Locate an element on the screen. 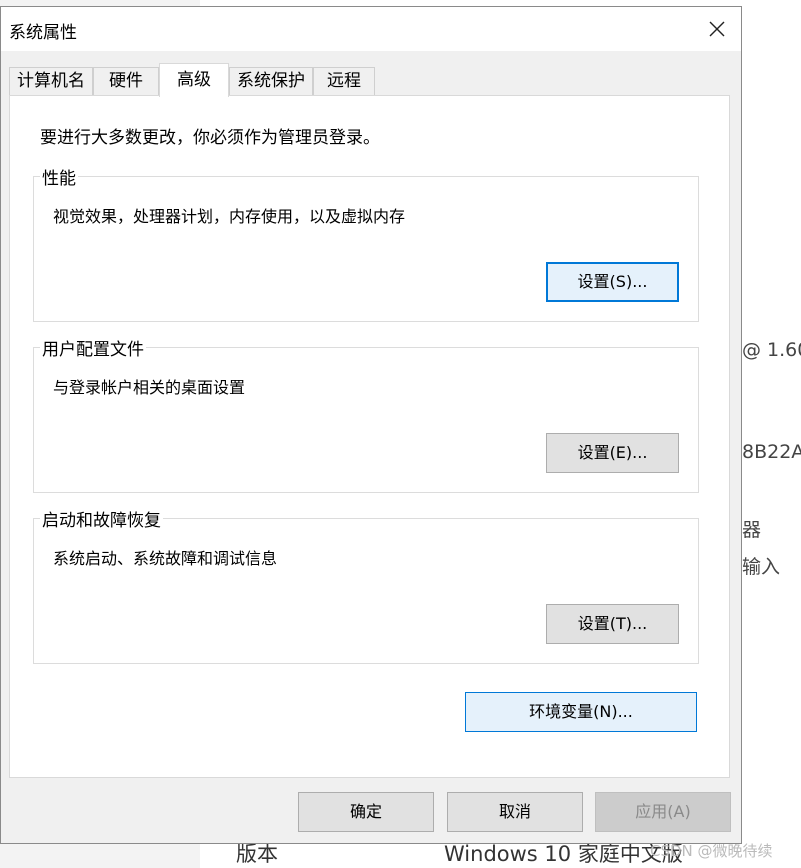 The width and height of the screenshot is (801, 868). ok-button: 确定 is located at coordinates (366, 812).